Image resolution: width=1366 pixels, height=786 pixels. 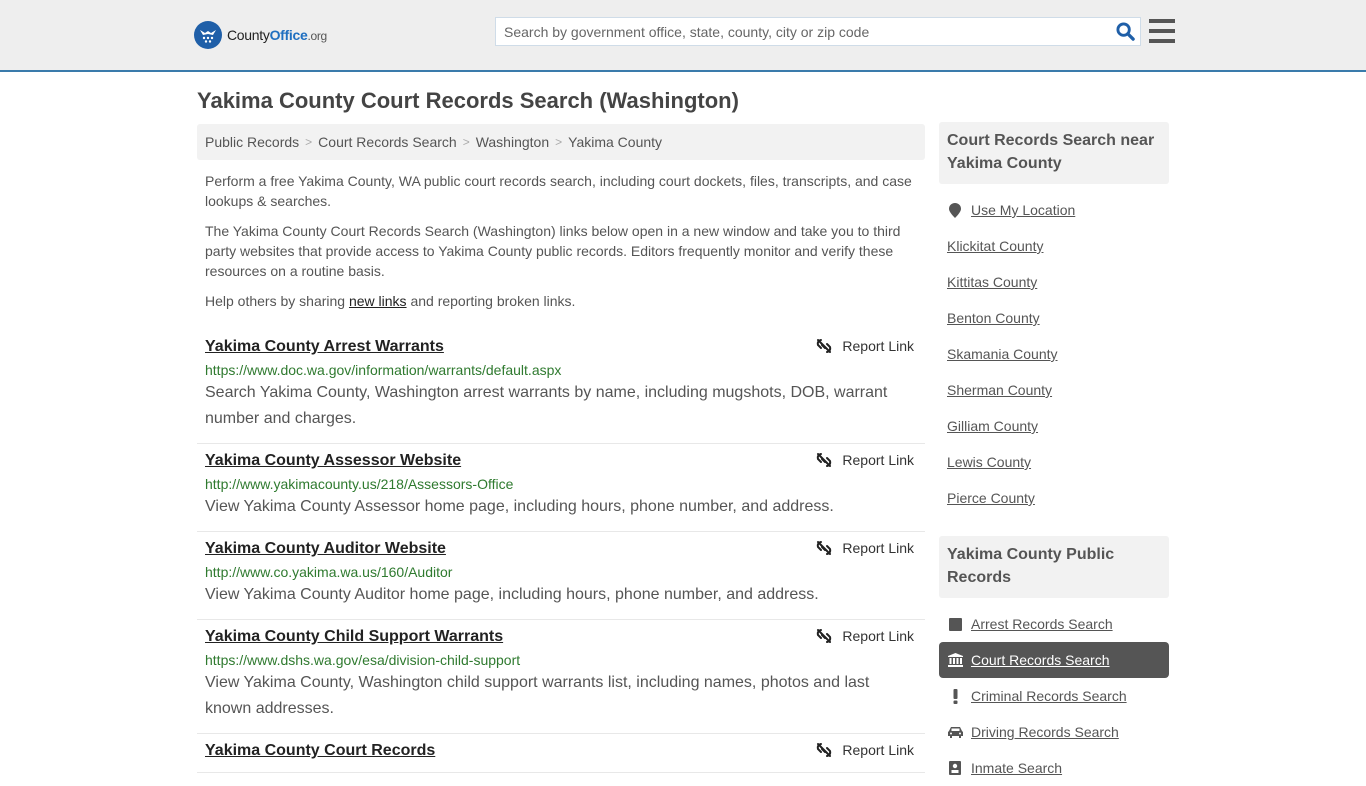 I want to click on county-link-kittitas: Kittitas County, so click(x=992, y=282).